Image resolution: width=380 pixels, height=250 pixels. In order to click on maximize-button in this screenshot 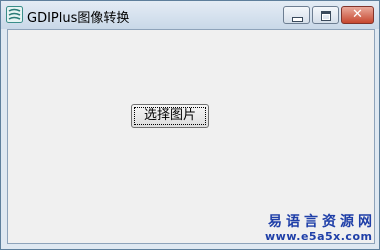, I will do `click(325, 15)`.